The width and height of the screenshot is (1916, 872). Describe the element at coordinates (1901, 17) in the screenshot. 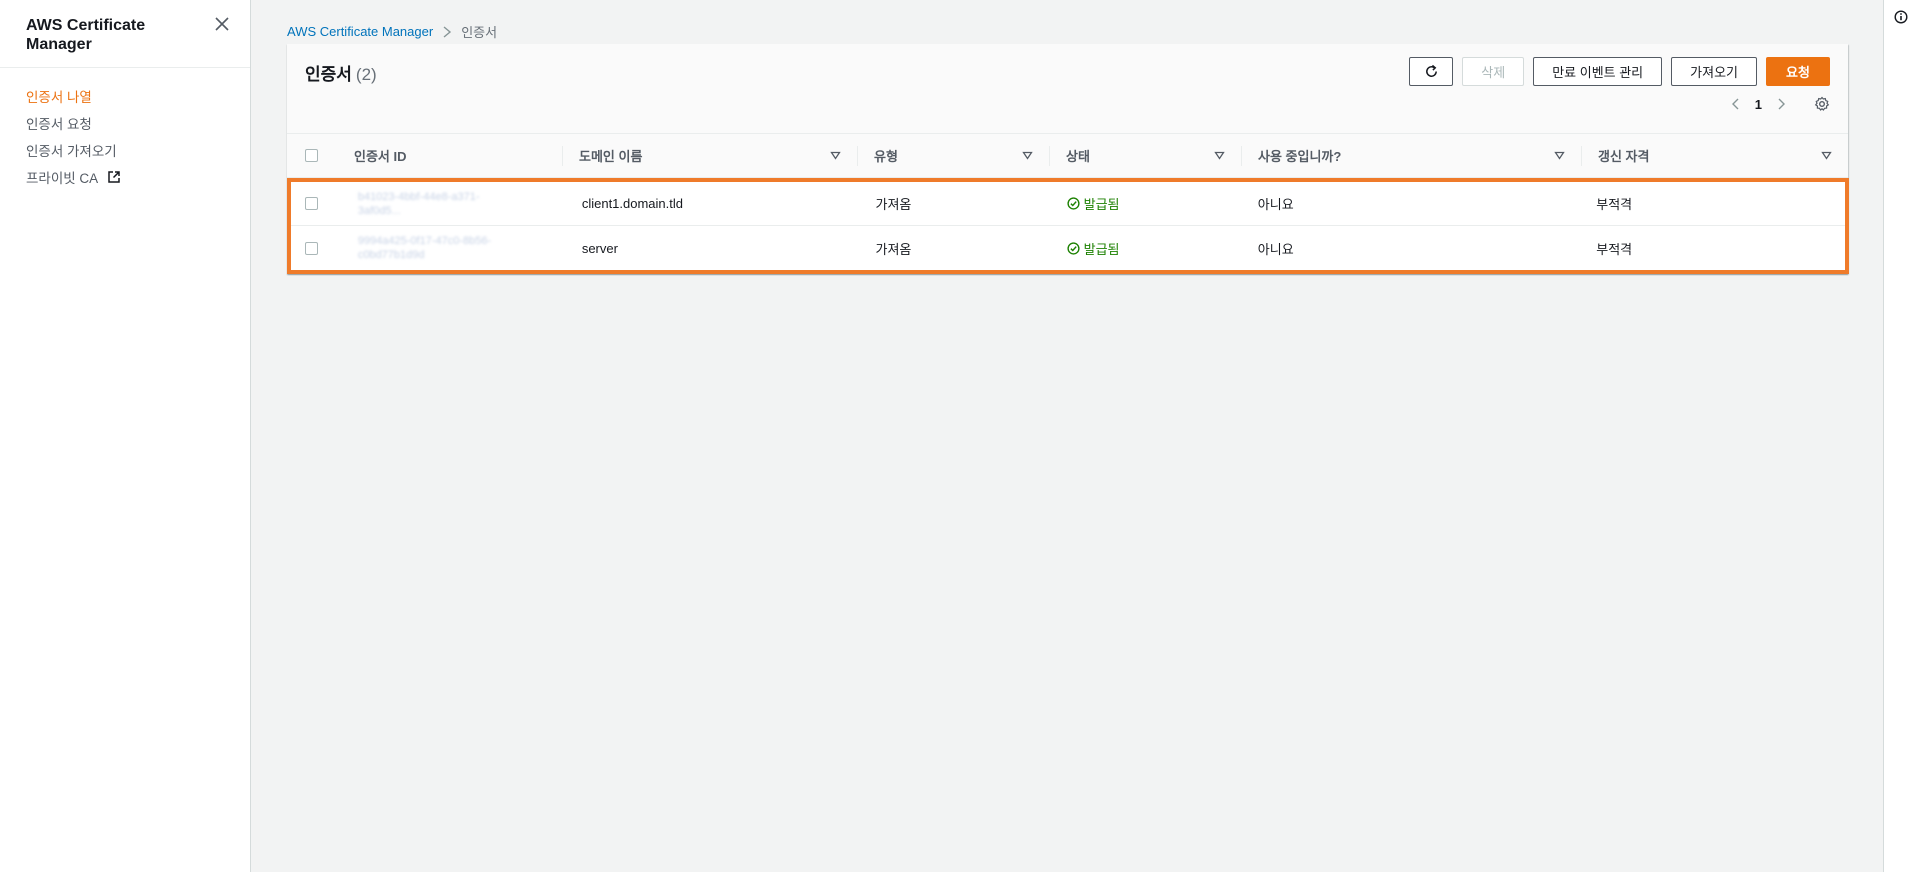

I see `info-icon` at that location.